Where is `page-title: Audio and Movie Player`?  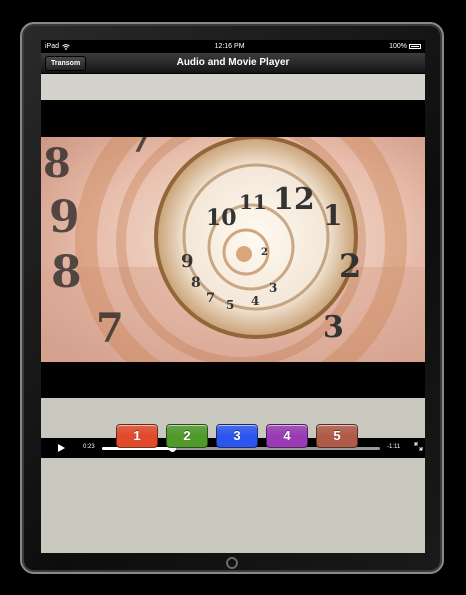 page-title: Audio and Movie Player is located at coordinates (233, 62).